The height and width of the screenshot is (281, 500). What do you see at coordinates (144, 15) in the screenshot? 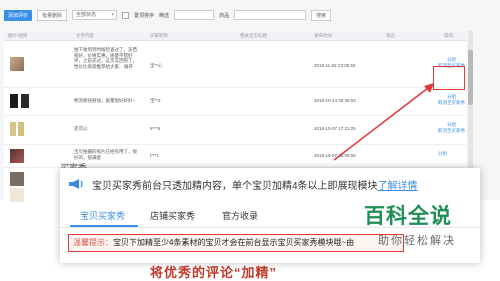
I see `pin-checkbox-label: 置顶排序` at bounding box center [144, 15].